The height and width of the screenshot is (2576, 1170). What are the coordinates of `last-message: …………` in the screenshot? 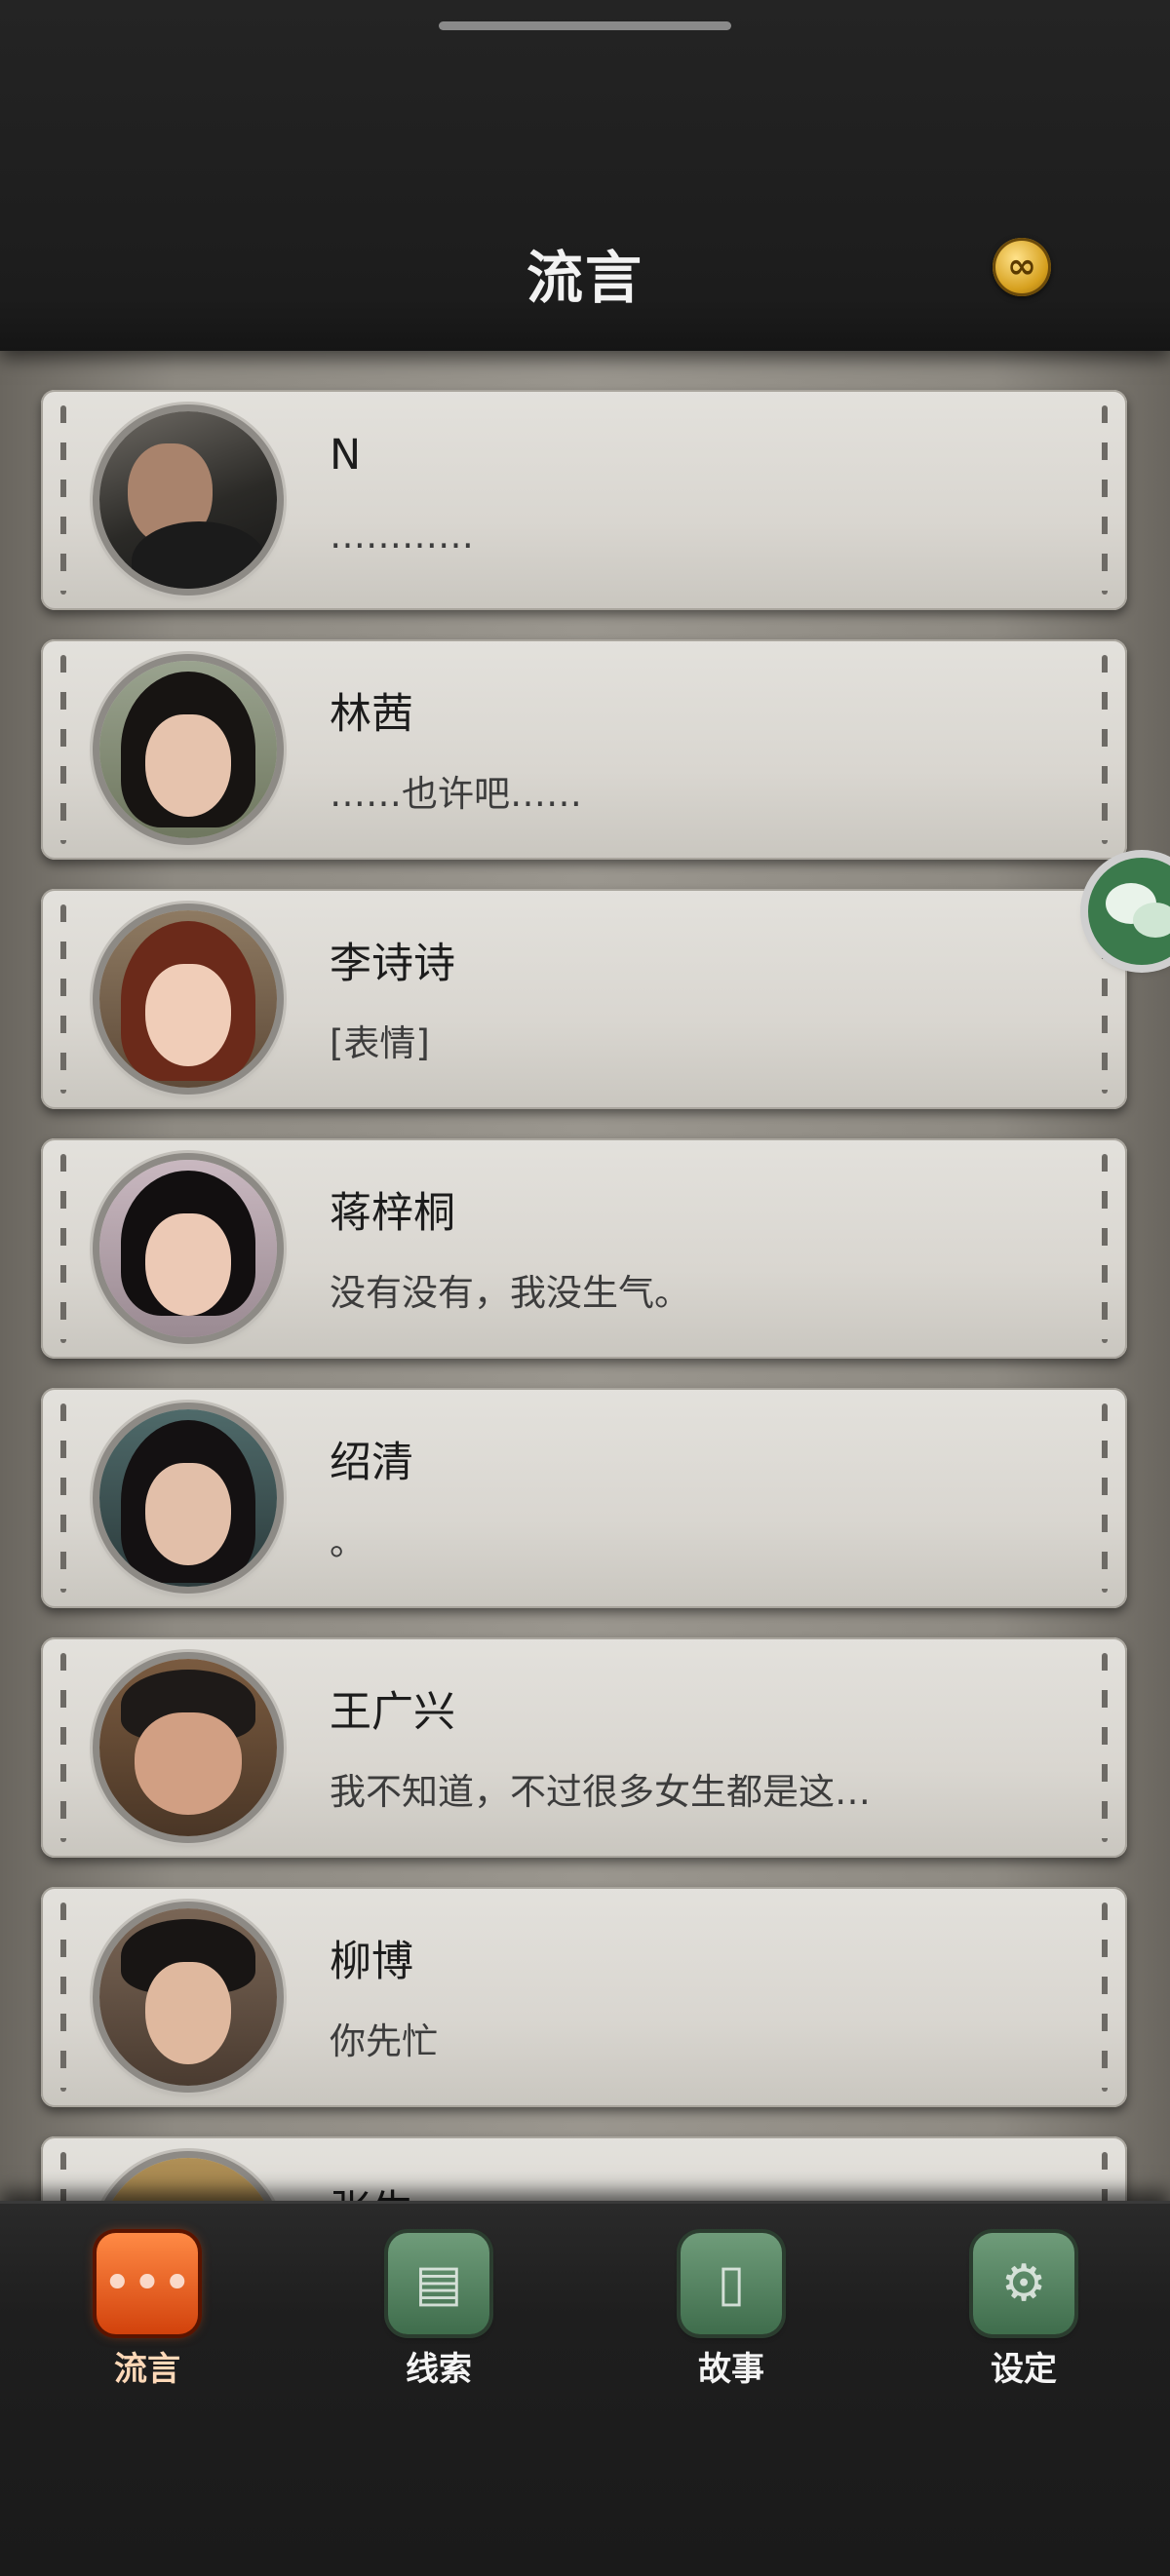 It's located at (402, 536).